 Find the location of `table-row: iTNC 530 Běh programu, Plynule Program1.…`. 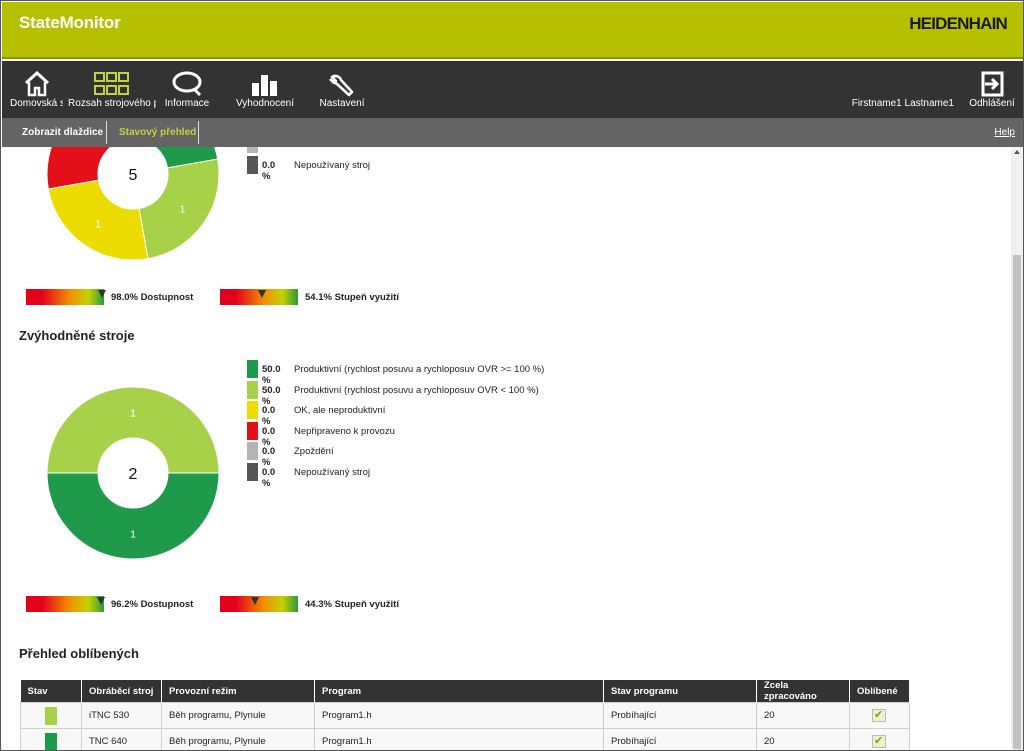

table-row: iTNC 530 Běh programu, Plynule Program1.… is located at coordinates (465, 715).